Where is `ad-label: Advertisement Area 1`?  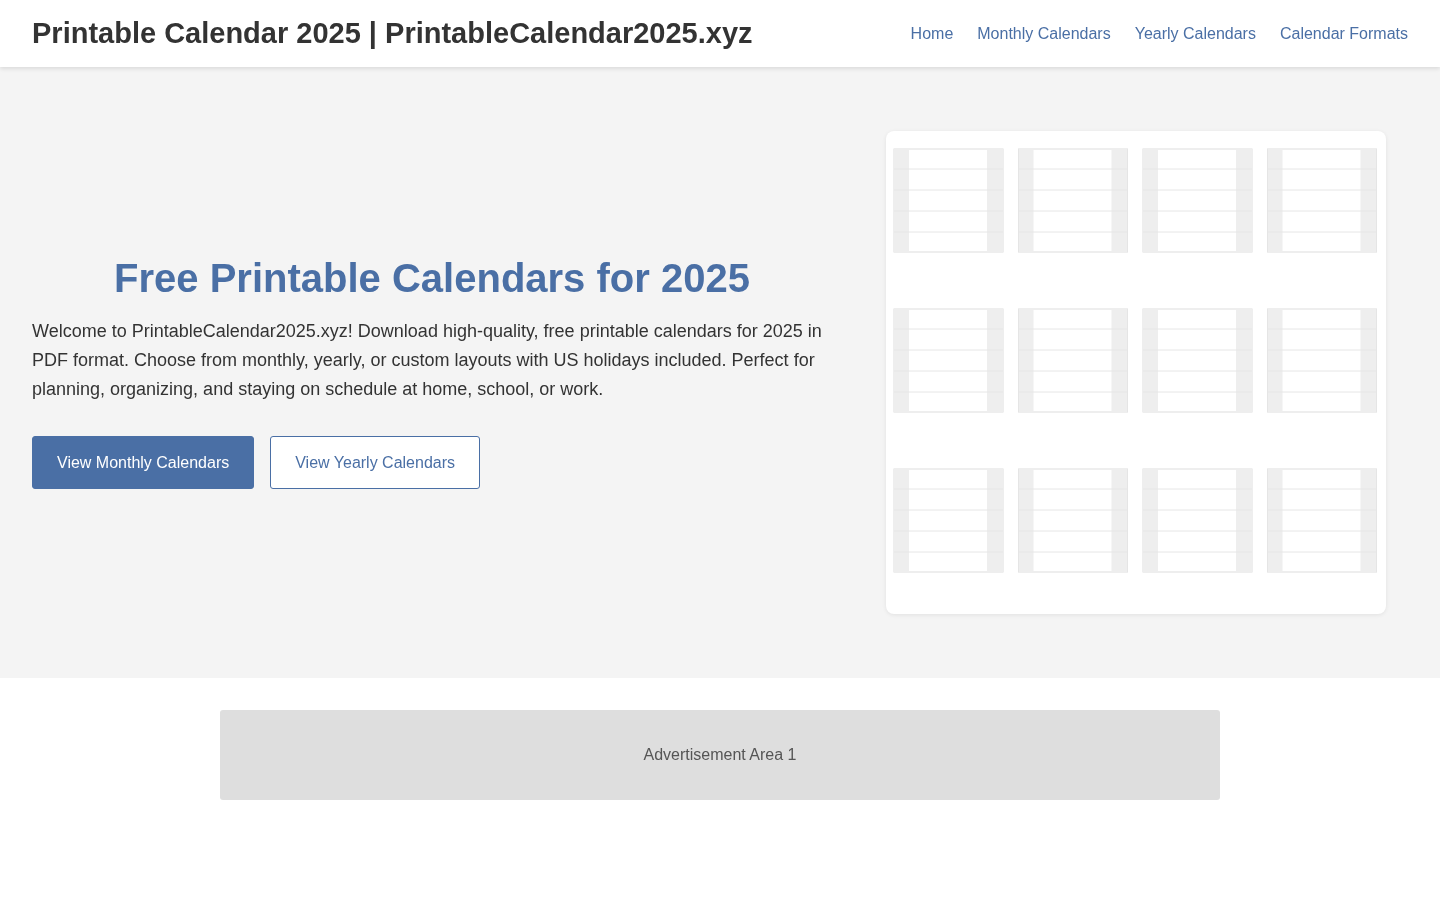 ad-label: Advertisement Area 1 is located at coordinates (720, 755).